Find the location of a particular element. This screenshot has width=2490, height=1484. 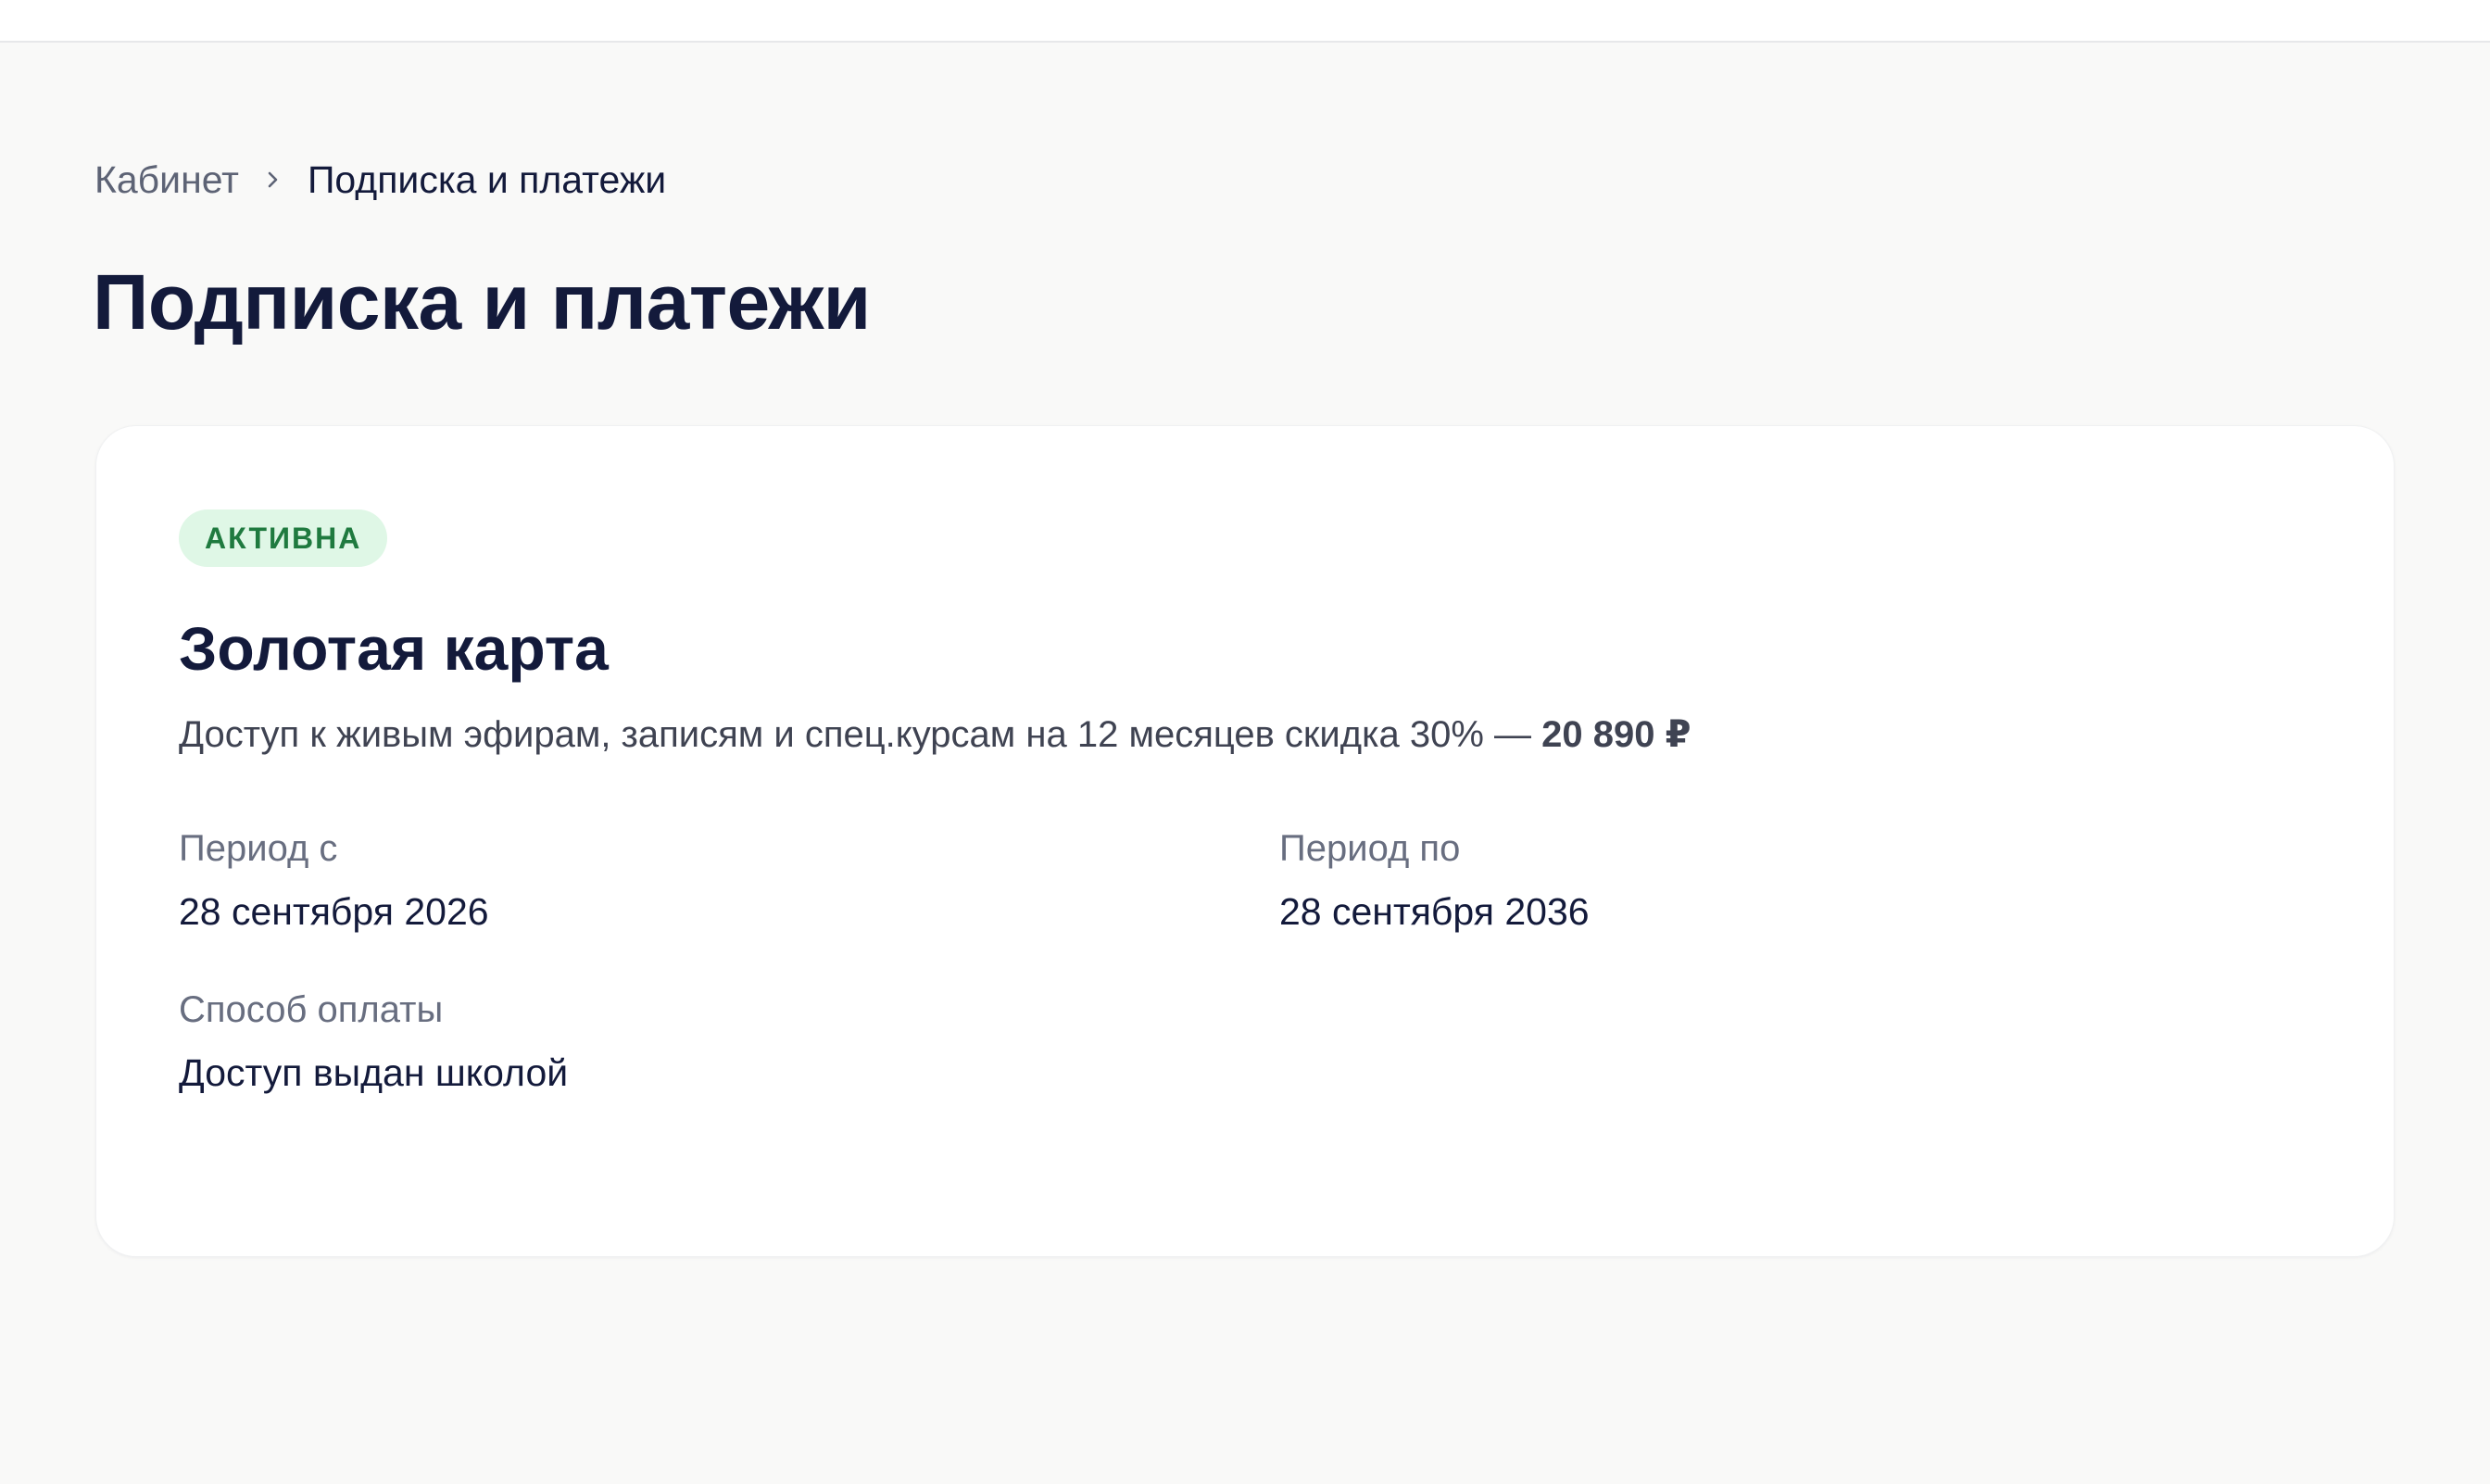

status-badge: АКТИВНА is located at coordinates (283, 538).